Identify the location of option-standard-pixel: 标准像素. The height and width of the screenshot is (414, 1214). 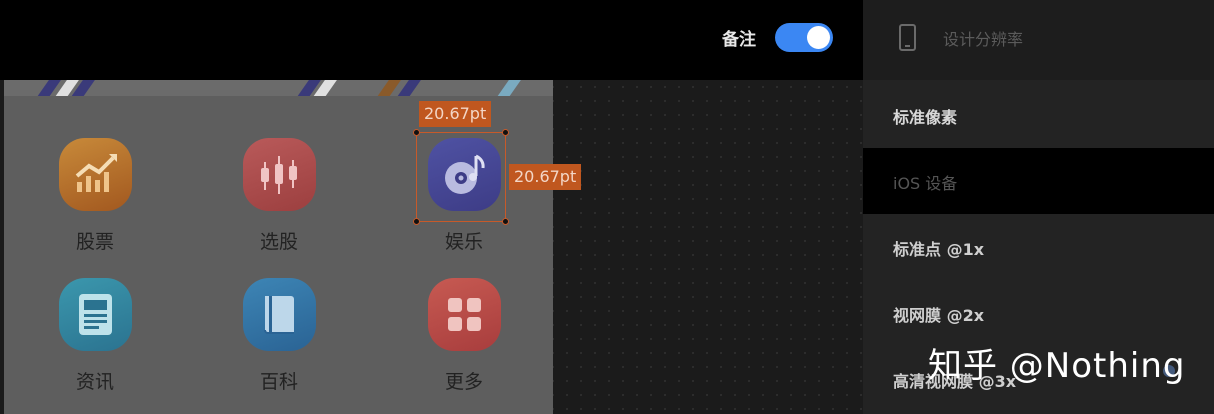
(1038, 115).